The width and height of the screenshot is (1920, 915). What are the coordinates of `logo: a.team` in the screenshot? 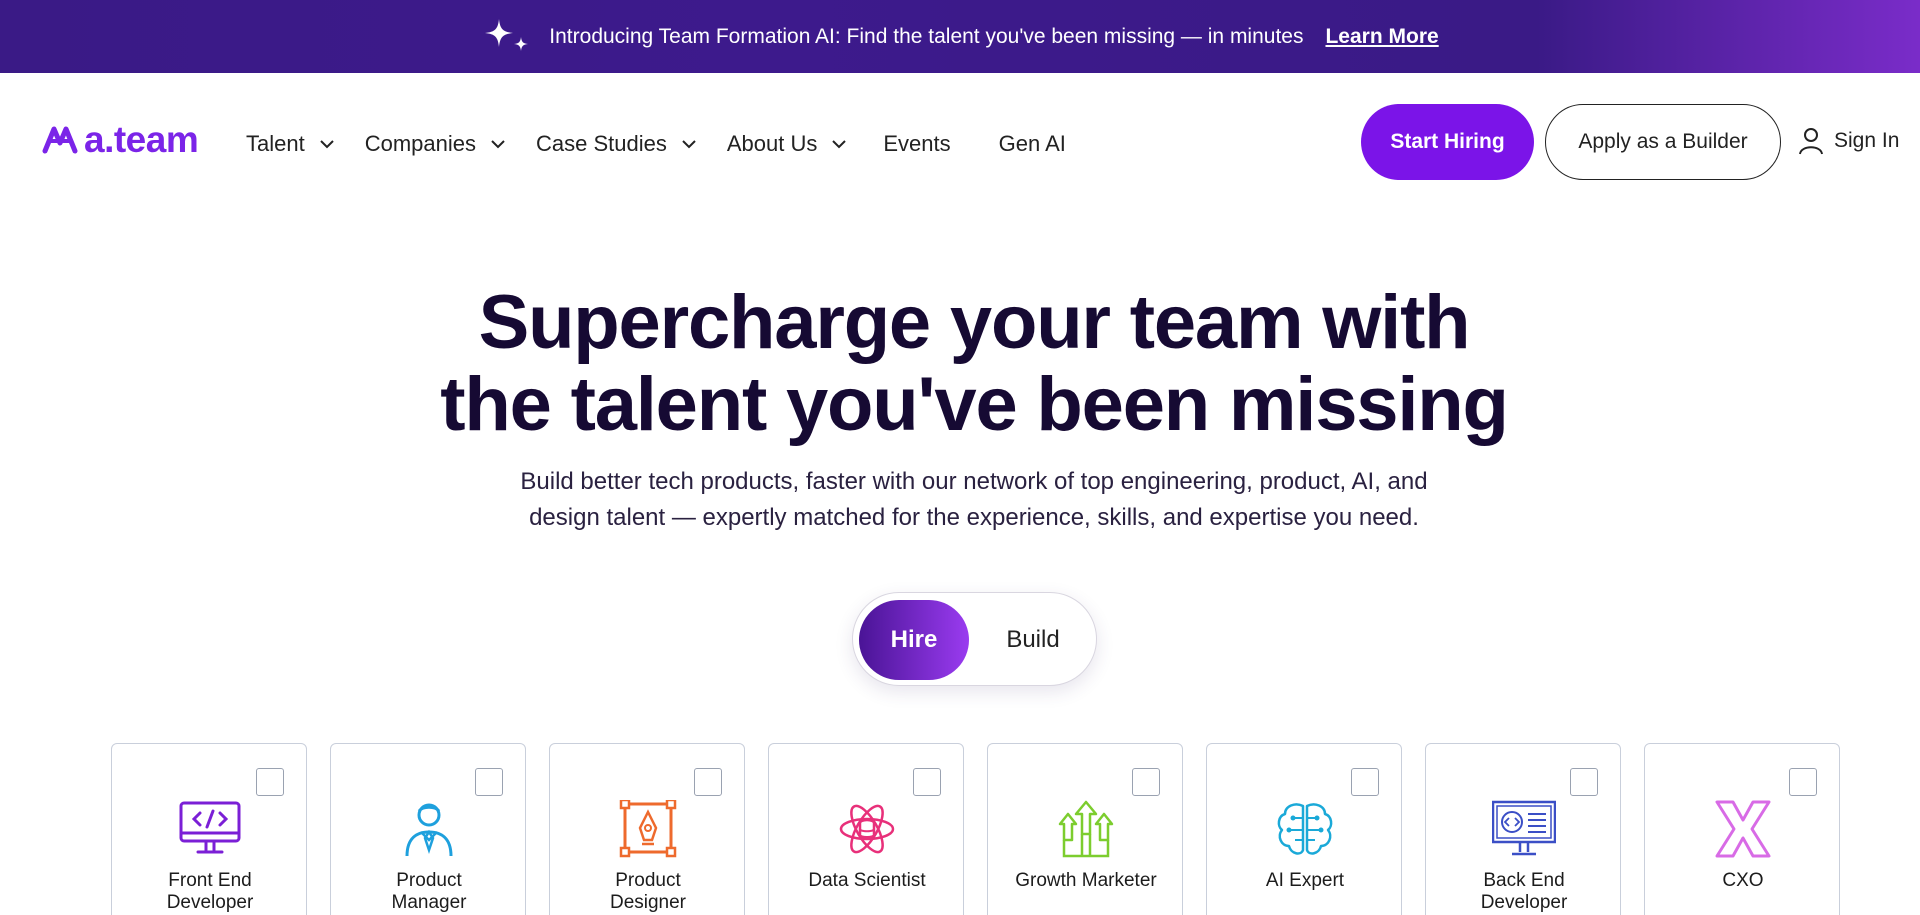 It's located at (120, 140).